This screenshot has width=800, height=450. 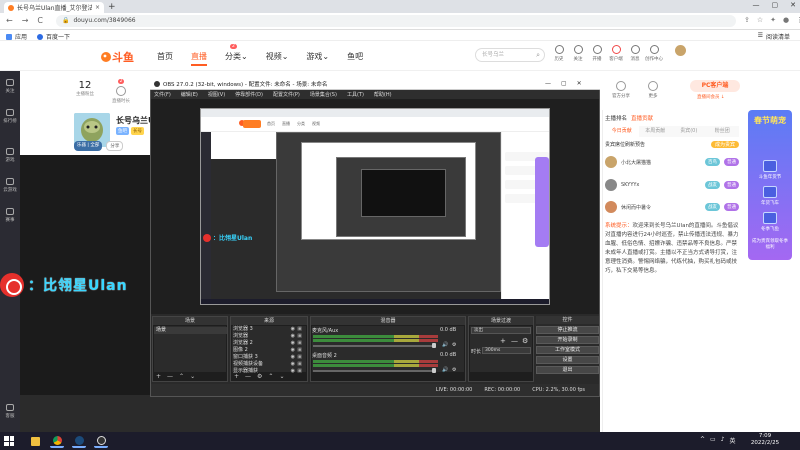 I want to click on obs-menu-profile: 配置文件(P), so click(x=286, y=94).